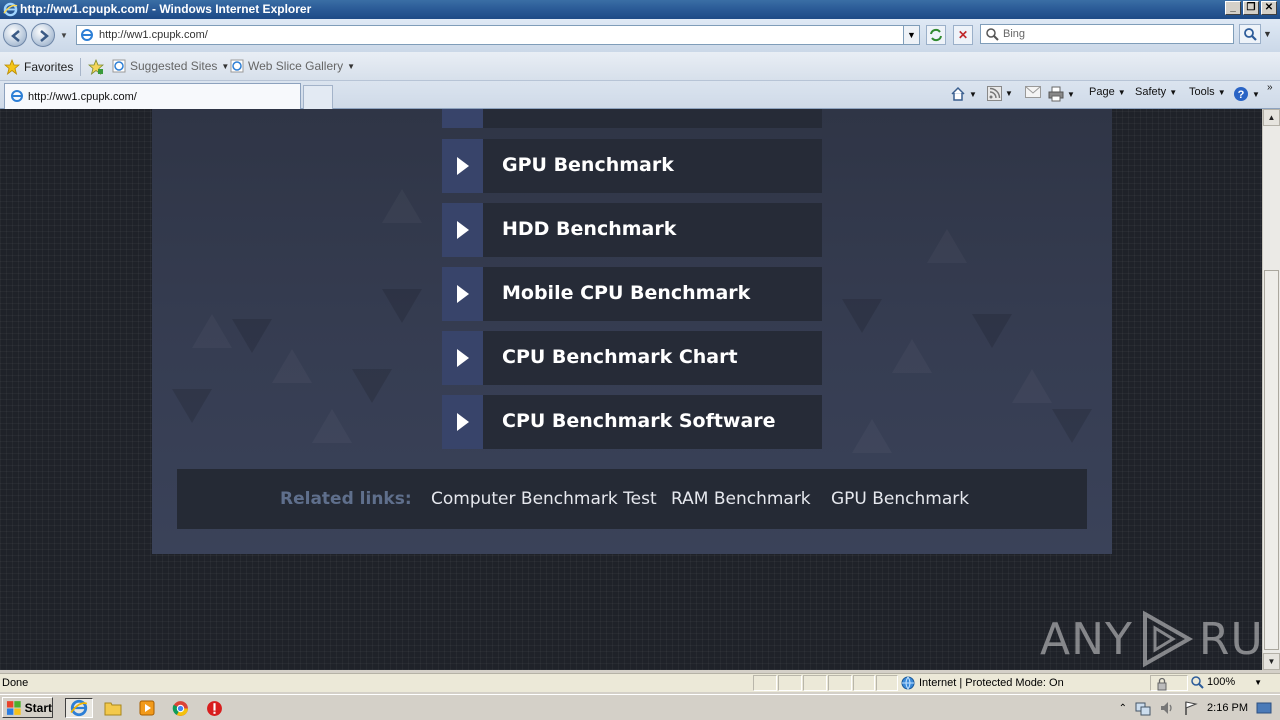  Describe the element at coordinates (292, 66) in the screenshot. I see `web-slice-gallery-button: Web Slice Gallery ▼` at that location.